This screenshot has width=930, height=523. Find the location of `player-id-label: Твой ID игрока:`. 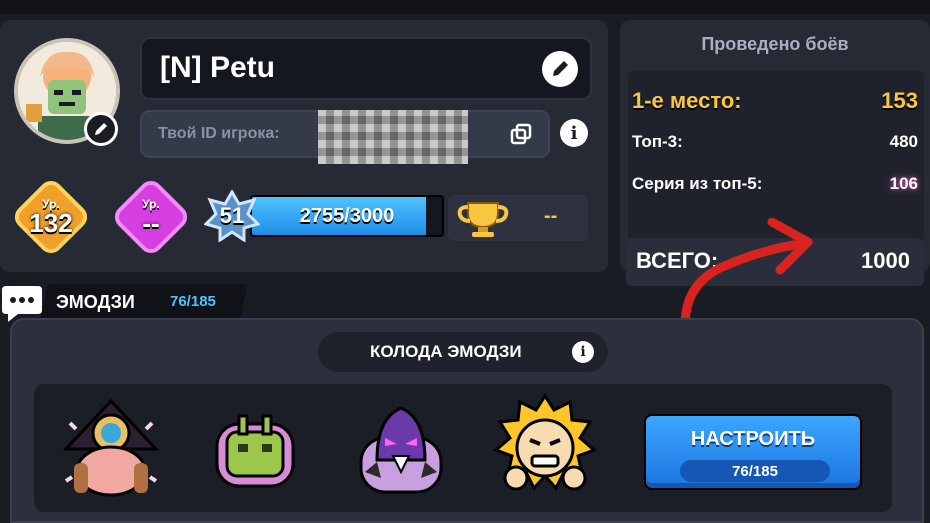

player-id-label: Твой ID игрока: is located at coordinates (219, 133).